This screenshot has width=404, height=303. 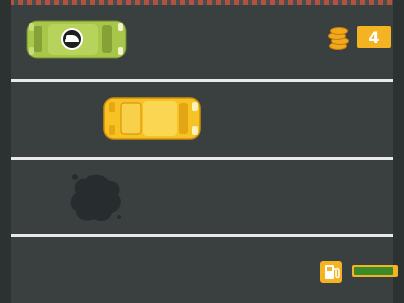 I want to click on oil-spill, so click(x=95, y=197).